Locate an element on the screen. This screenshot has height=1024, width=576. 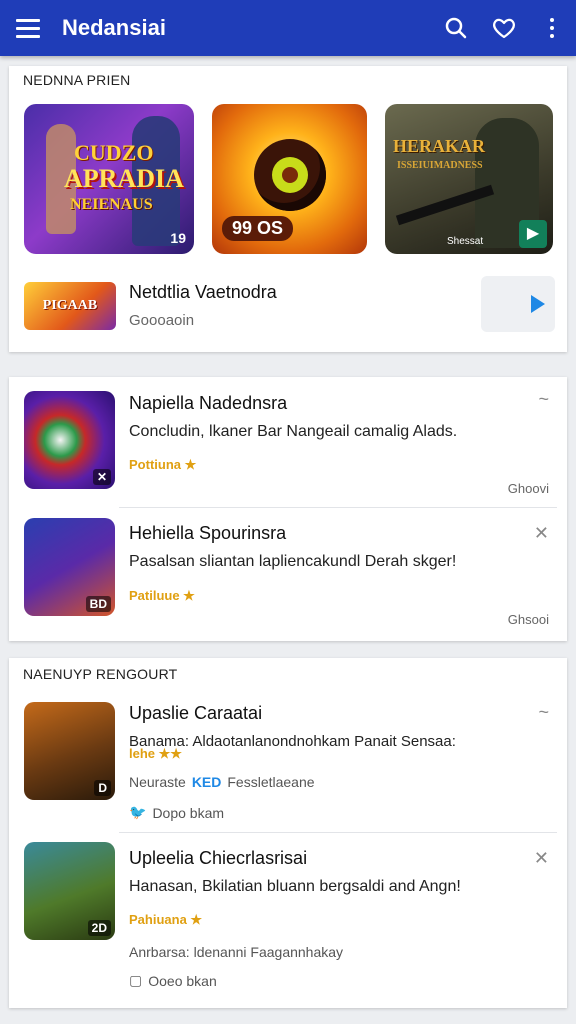
footer-text: Ooeo bkan is located at coordinates (182, 981).